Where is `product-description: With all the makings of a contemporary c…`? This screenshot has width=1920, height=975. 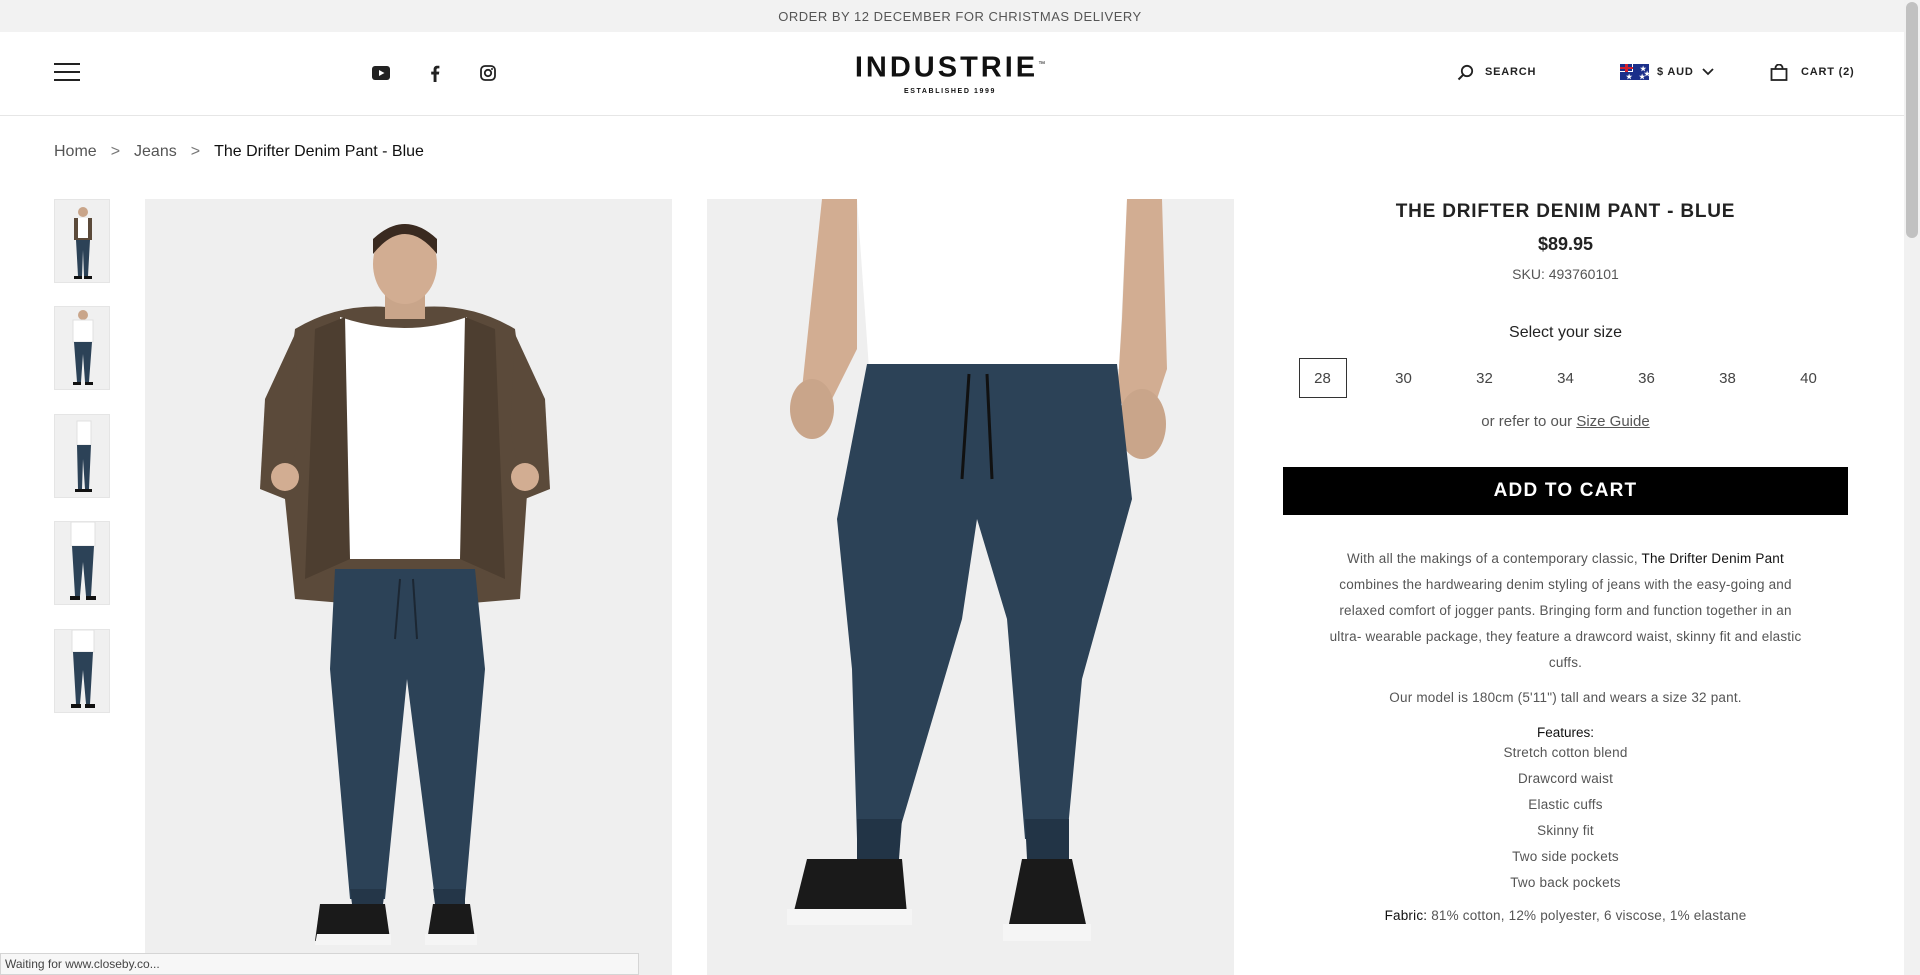 product-description: With all the makings of a contemporary c… is located at coordinates (1566, 611).